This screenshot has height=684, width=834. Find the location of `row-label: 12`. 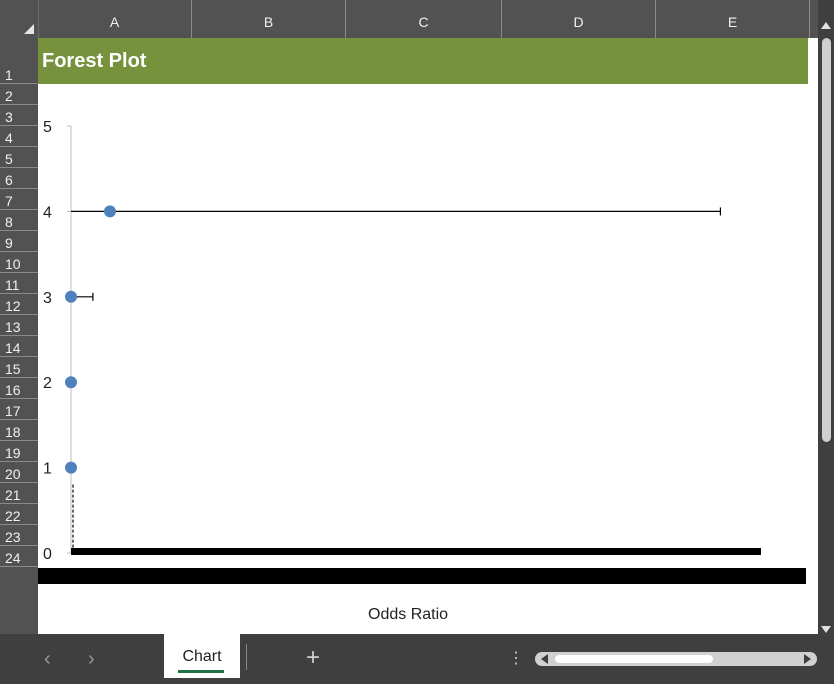

row-label: 12 is located at coordinates (13, 306).